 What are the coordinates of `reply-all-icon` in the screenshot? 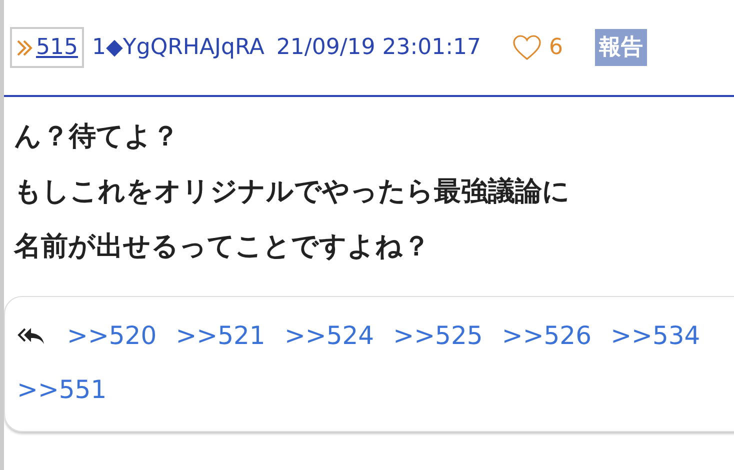 It's located at (32, 336).